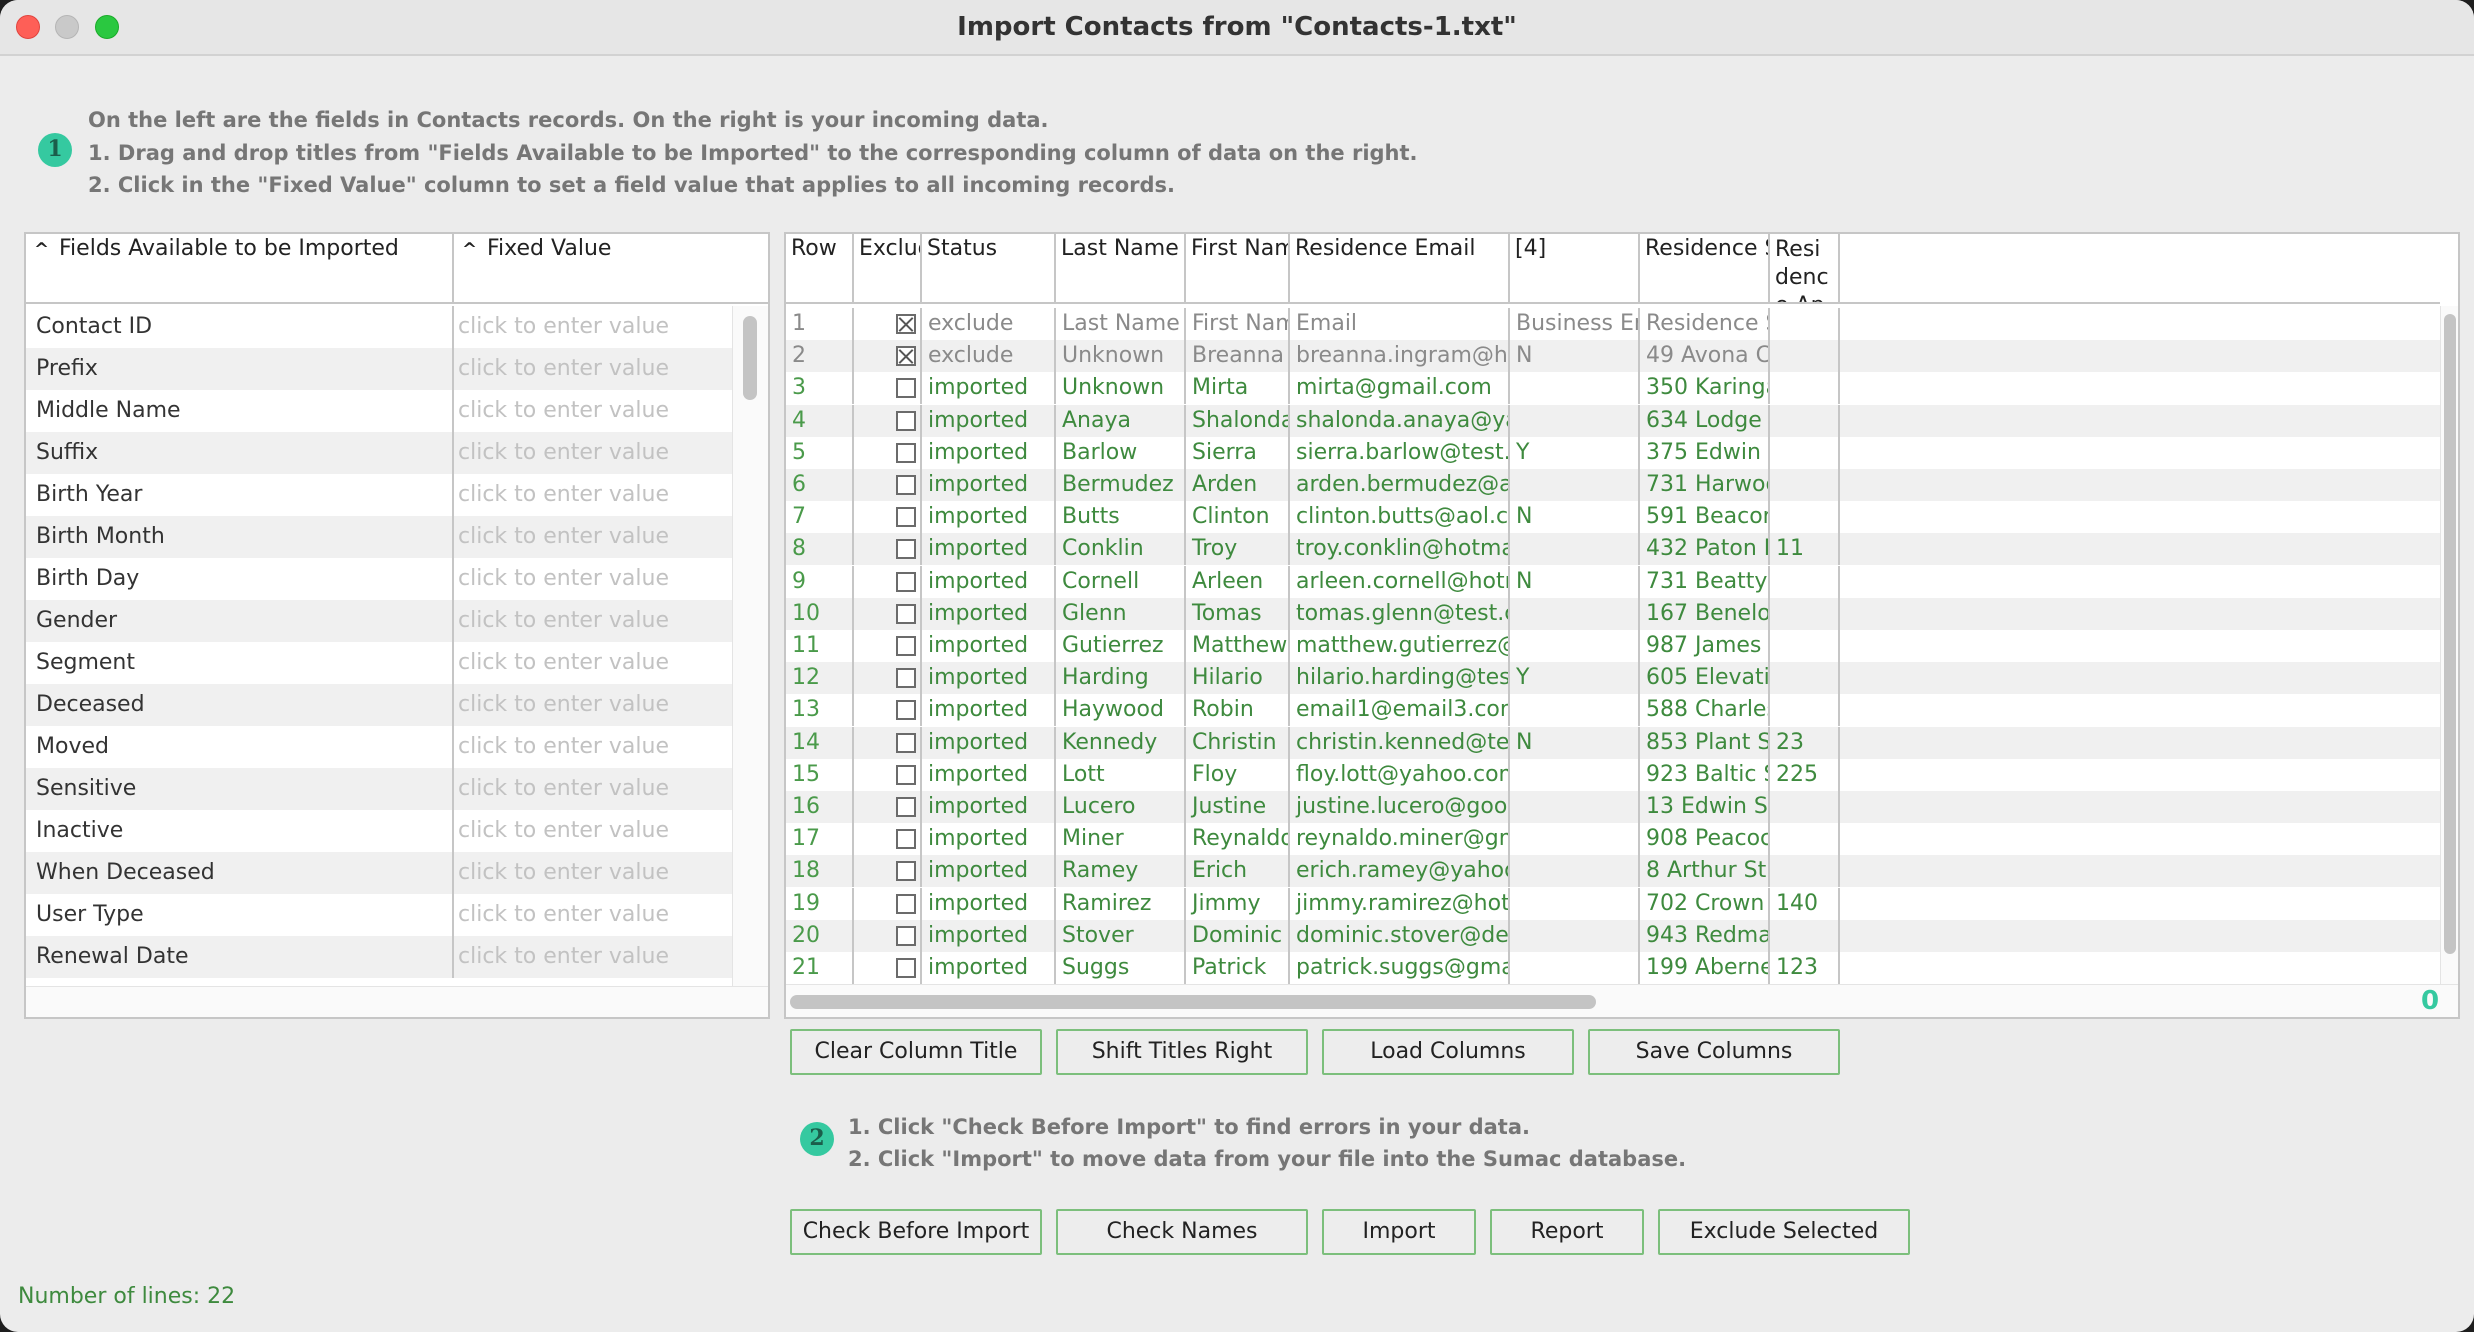 This screenshot has height=1332, width=2474. Describe the element at coordinates (239, 873) in the screenshot. I see `field-name: When Deceased` at that location.